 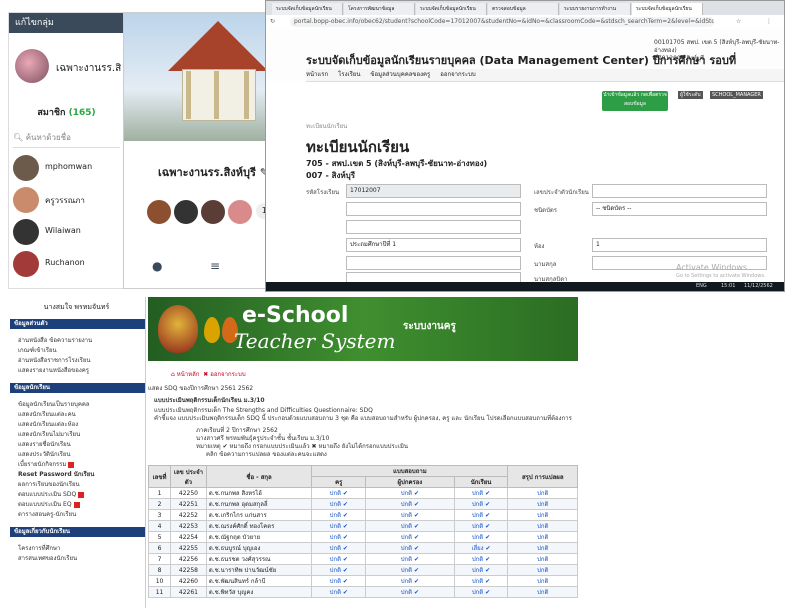 What do you see at coordinates (54, 360) in the screenshot?
I see `sidebar-link: อ่านหนังสือราชการโรงเรียน` at bounding box center [54, 360].